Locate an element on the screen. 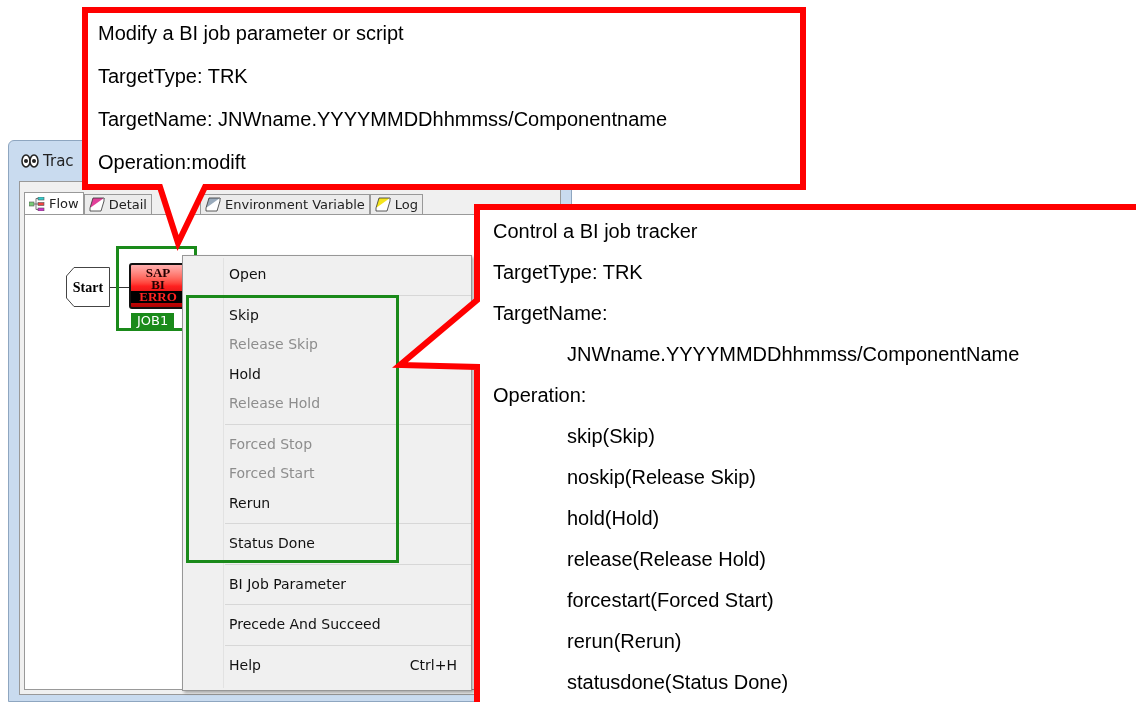 This screenshot has width=1136, height=702. callout-text: release(Release Hold) is located at coordinates (666, 559).